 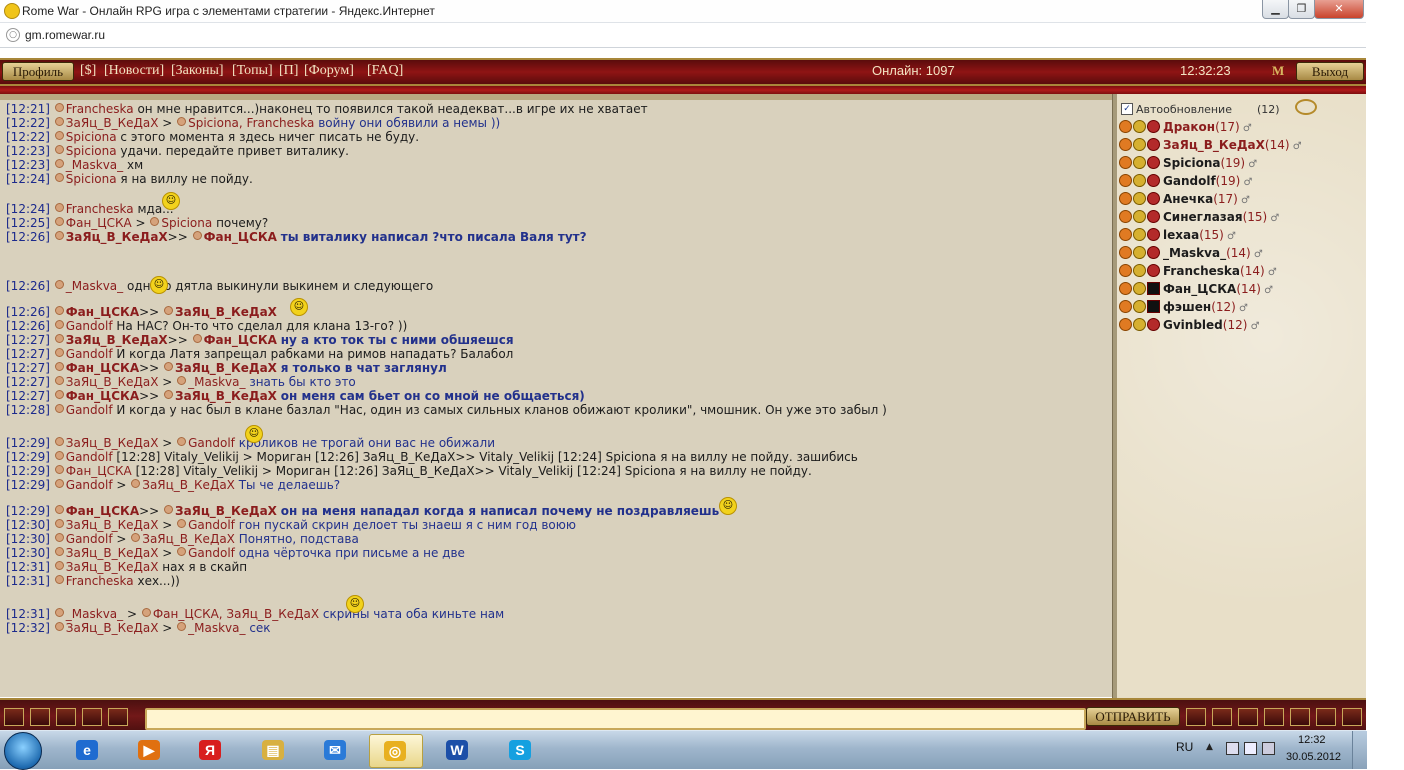 I want to click on show-desktop-button, so click(x=1359, y=750).